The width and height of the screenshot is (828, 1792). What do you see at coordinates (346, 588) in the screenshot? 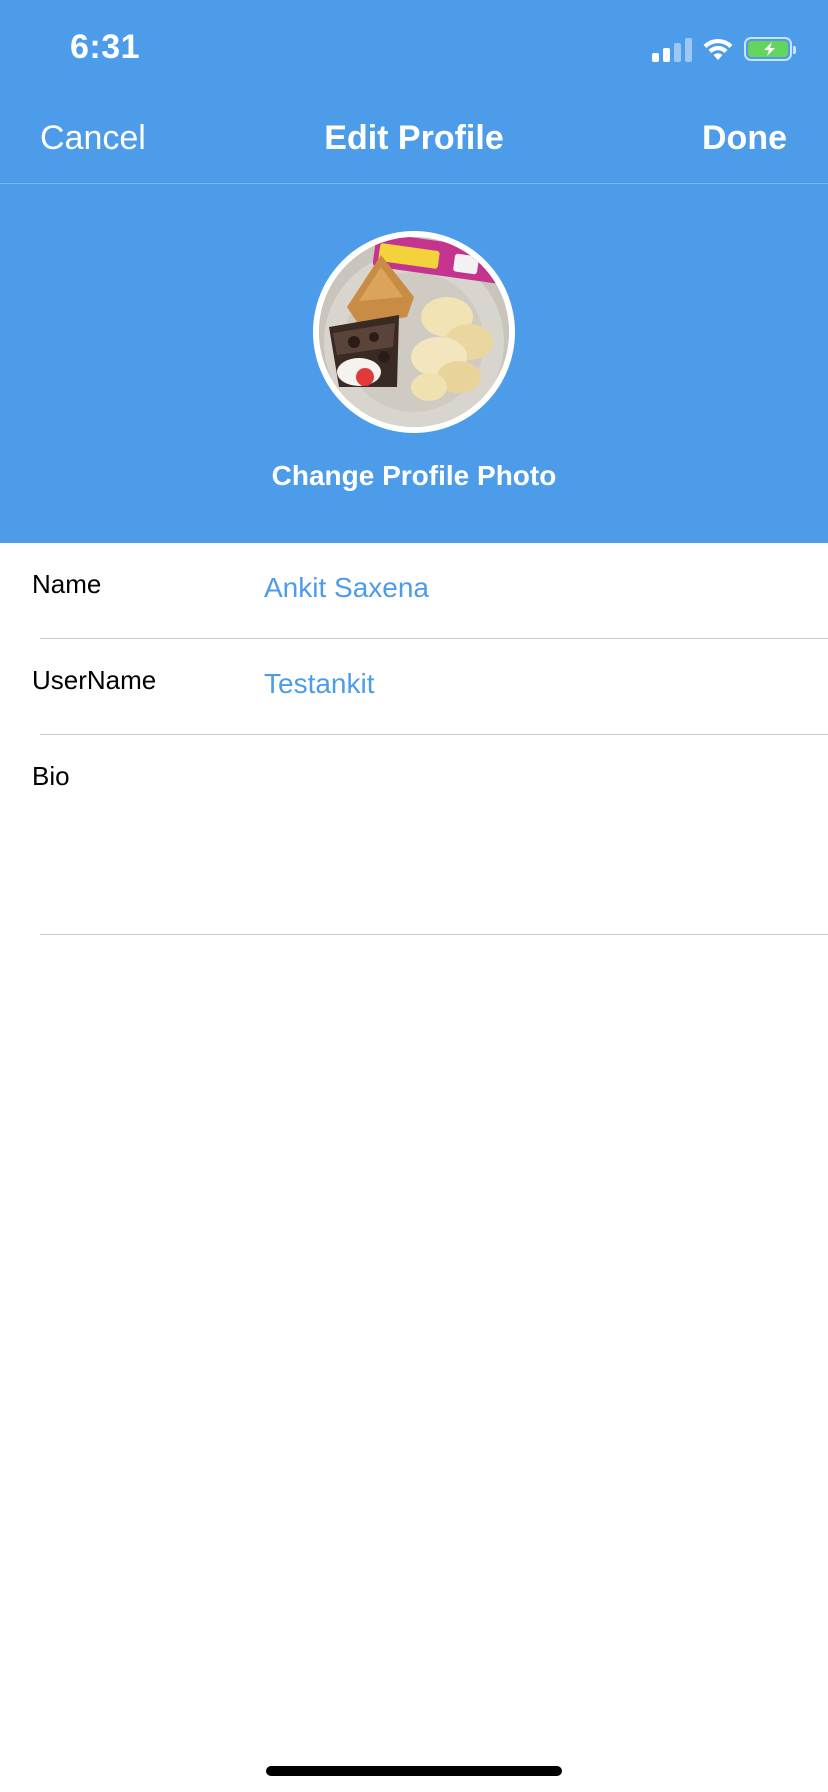
I see `name-field: Ankit Saxena` at bounding box center [346, 588].